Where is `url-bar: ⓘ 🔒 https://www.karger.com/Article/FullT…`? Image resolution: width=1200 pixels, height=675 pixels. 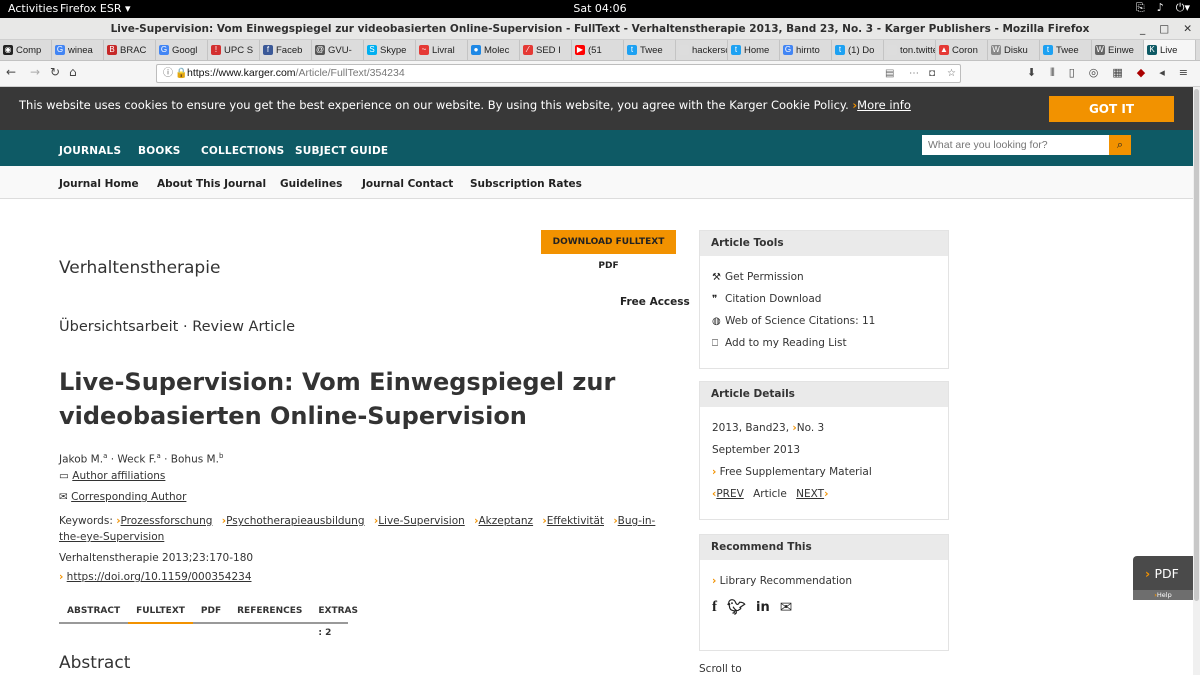
url-bar: ⓘ 🔒 https://www.karger.com/Article/FullT… is located at coordinates (558, 73).